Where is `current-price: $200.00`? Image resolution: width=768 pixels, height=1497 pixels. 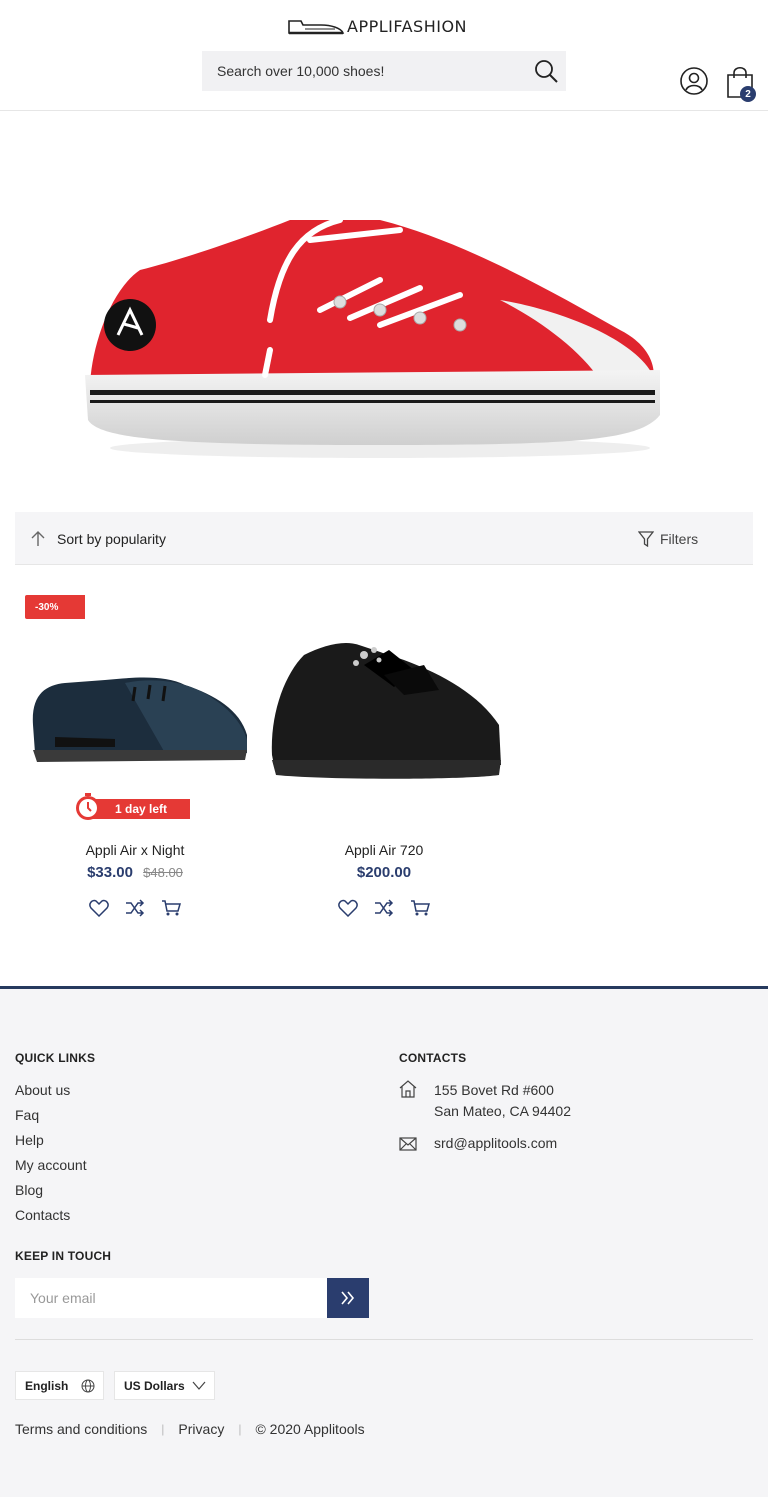 current-price: $200.00 is located at coordinates (384, 872).